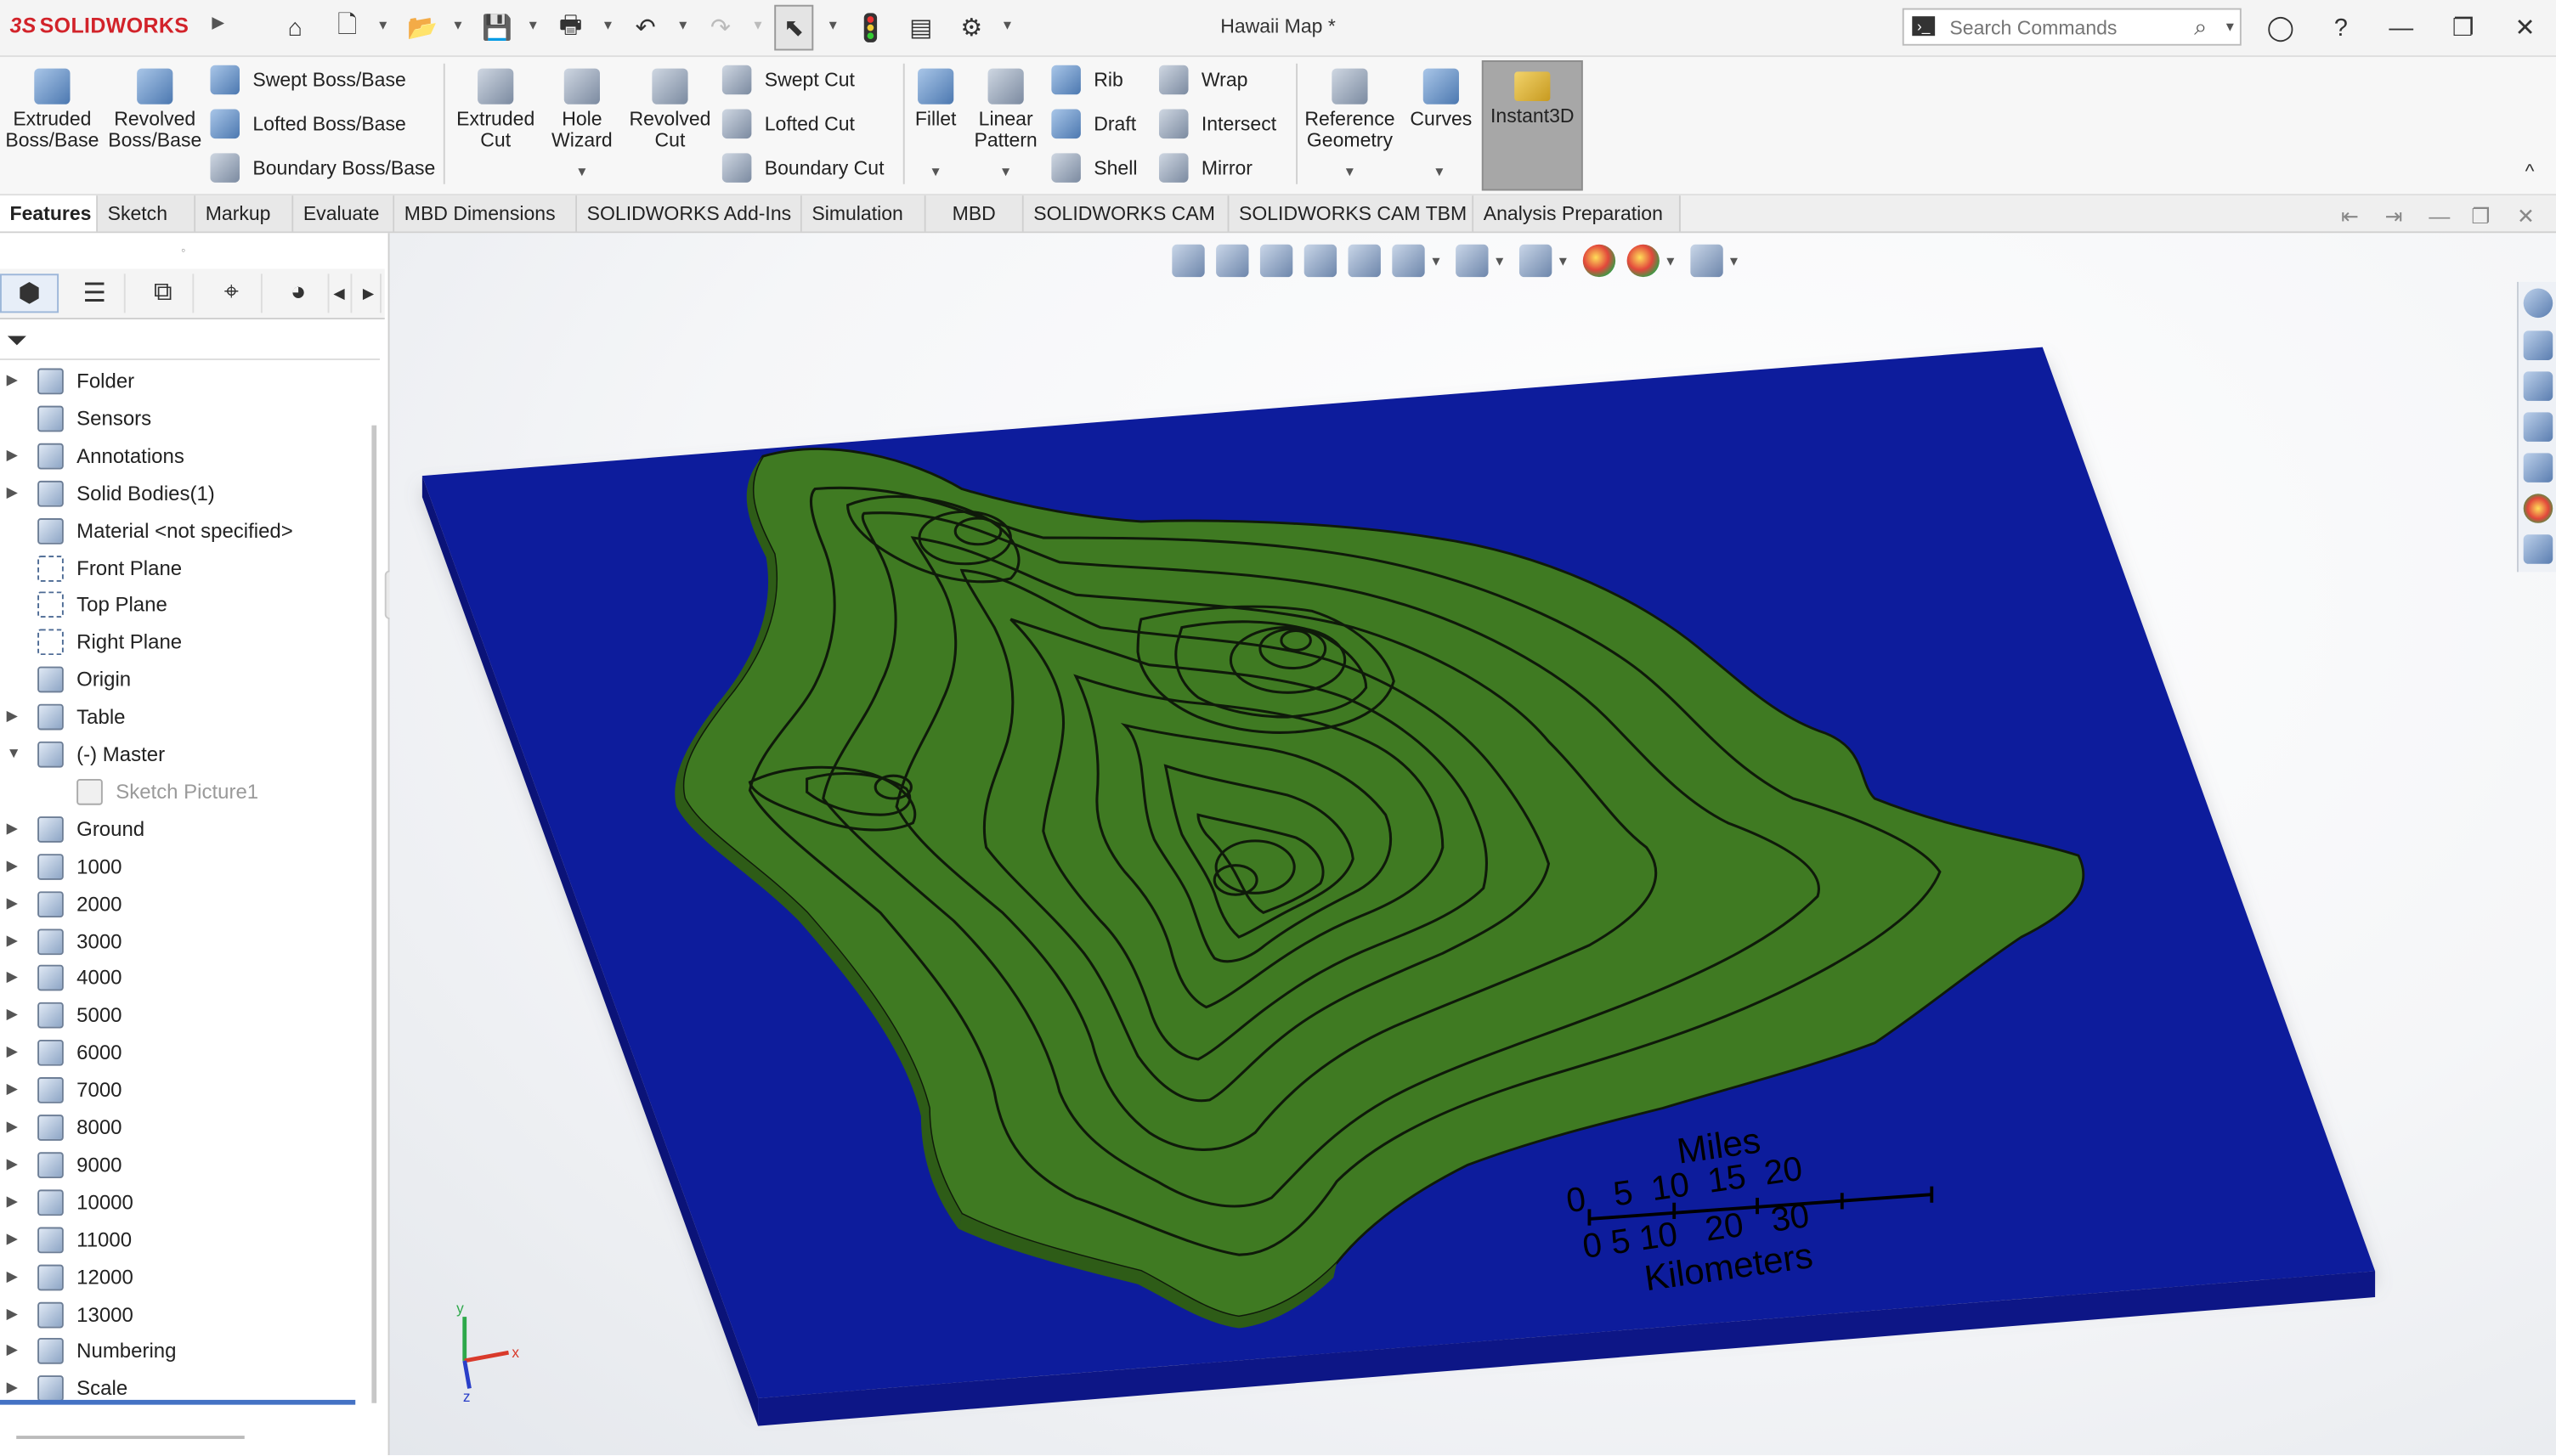 The width and height of the screenshot is (2556, 1456). Describe the element at coordinates (344, 214) in the screenshot. I see `tab-evaluate: Evaluate` at that location.